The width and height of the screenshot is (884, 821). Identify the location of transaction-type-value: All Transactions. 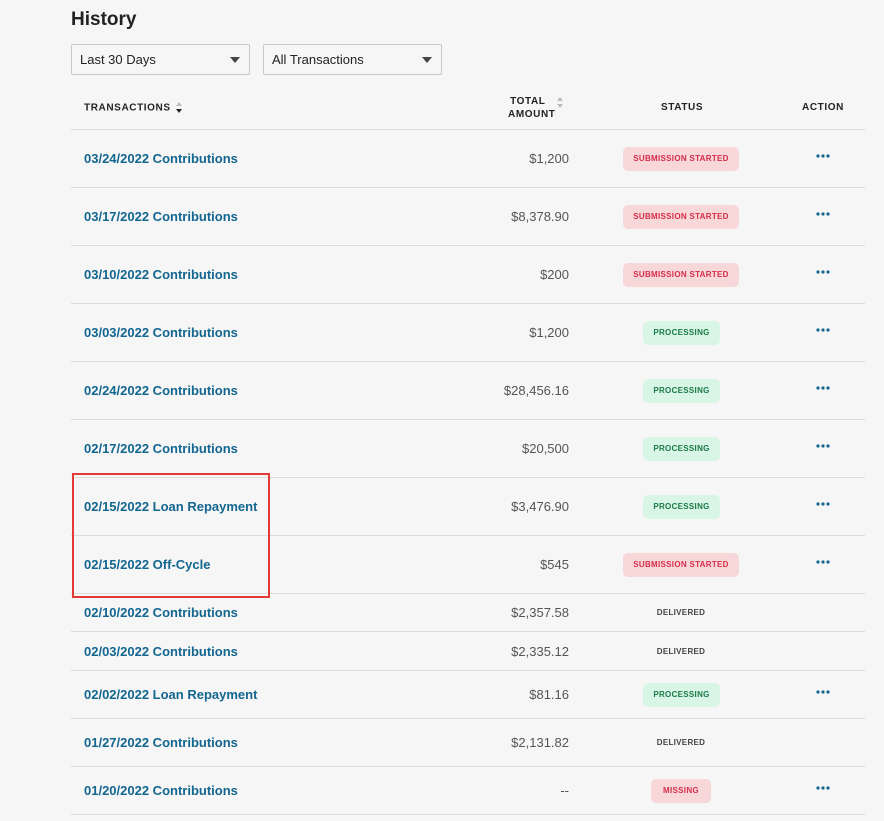
(318, 59).